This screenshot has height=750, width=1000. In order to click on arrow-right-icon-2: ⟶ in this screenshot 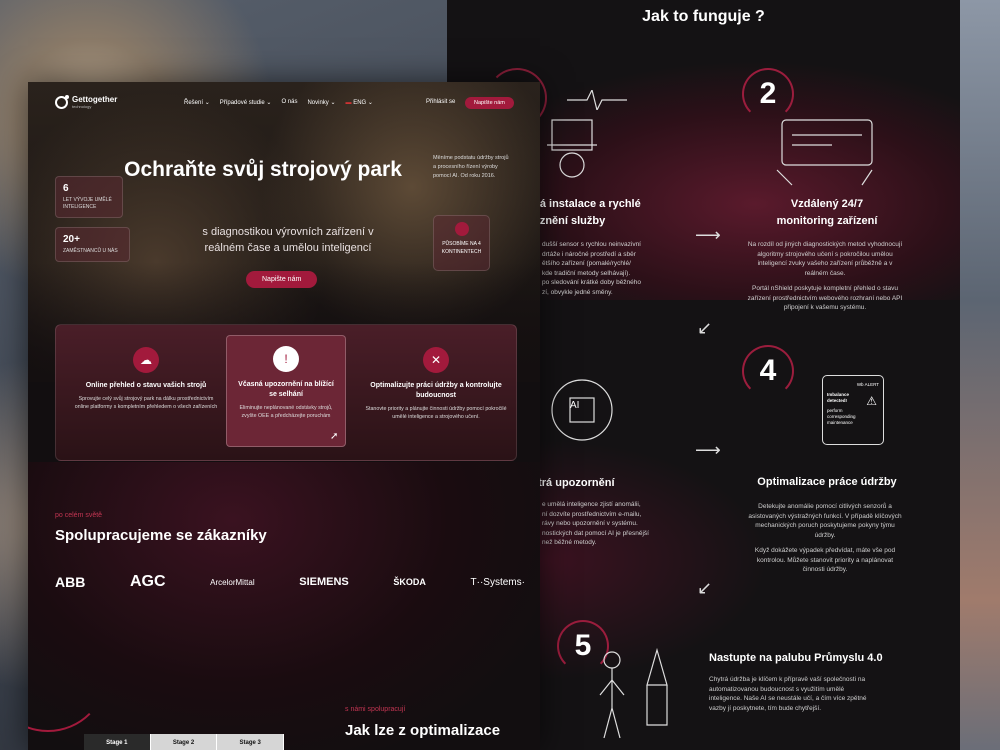, I will do `click(708, 450)`.